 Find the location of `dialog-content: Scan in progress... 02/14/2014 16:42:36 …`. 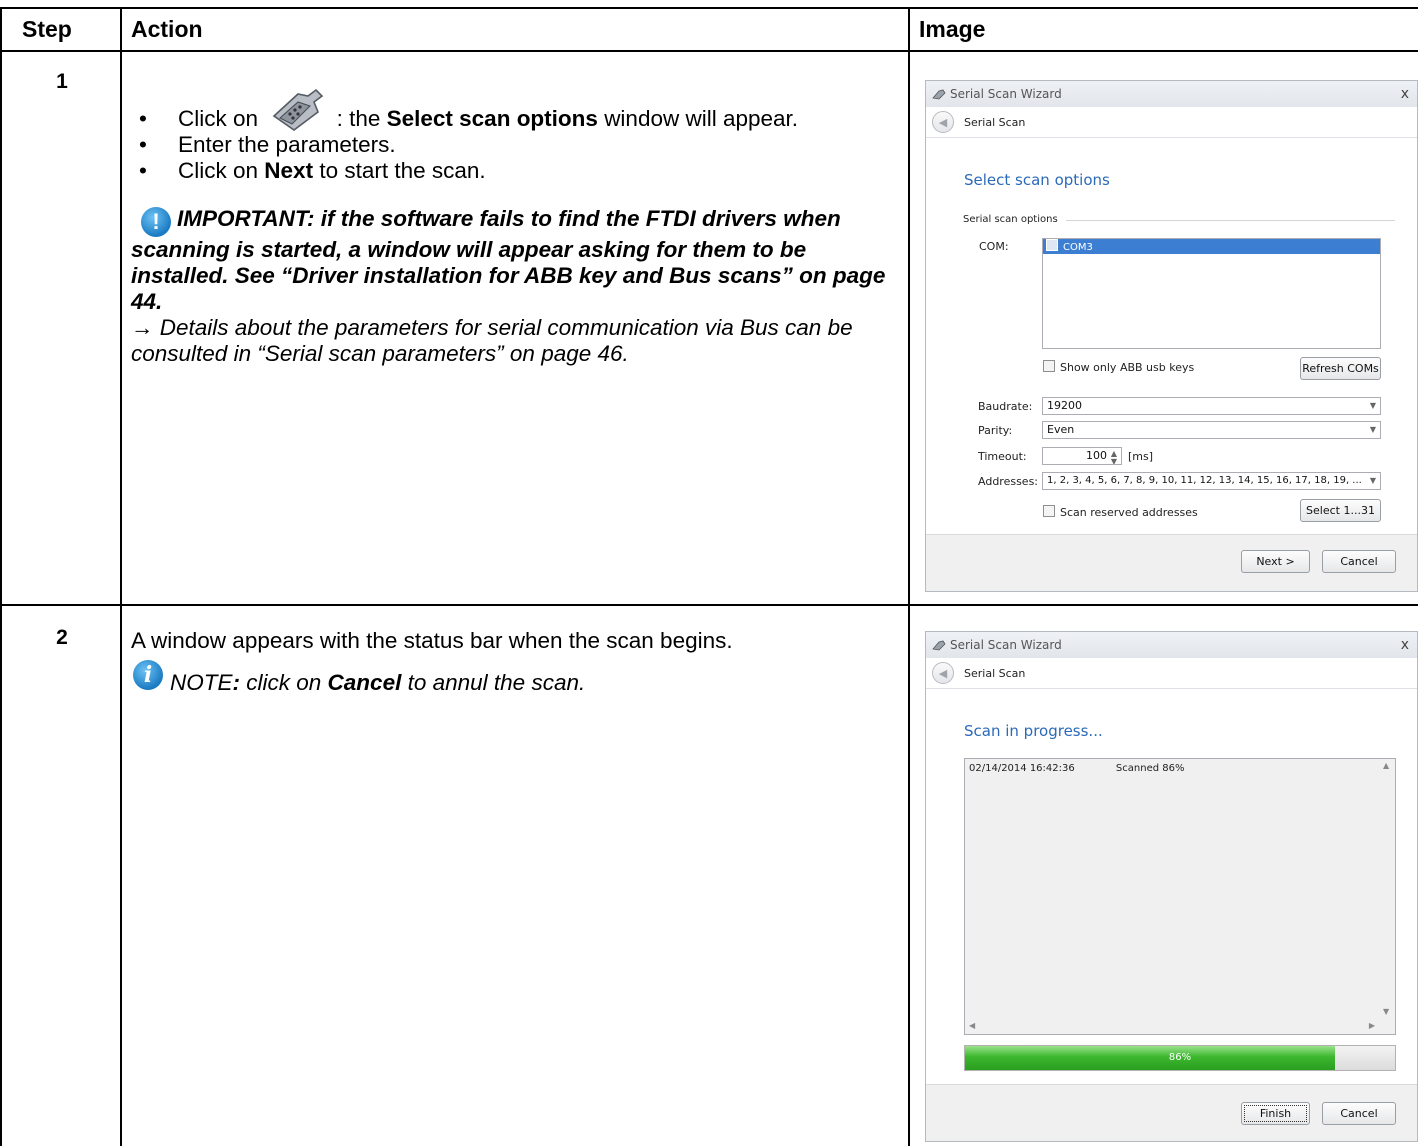

dialog-content: Scan in progress... 02/14/2014 16:42:36 … is located at coordinates (1171, 887).